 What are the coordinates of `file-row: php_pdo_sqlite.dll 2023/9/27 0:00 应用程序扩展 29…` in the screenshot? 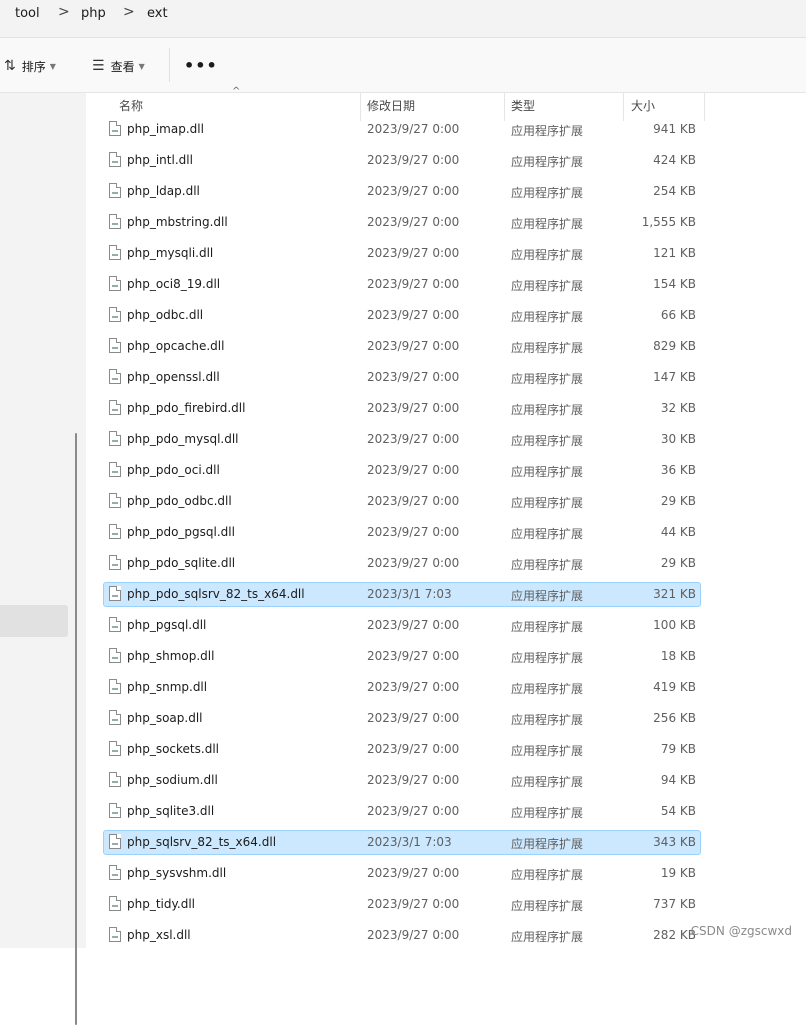 It's located at (402, 563).